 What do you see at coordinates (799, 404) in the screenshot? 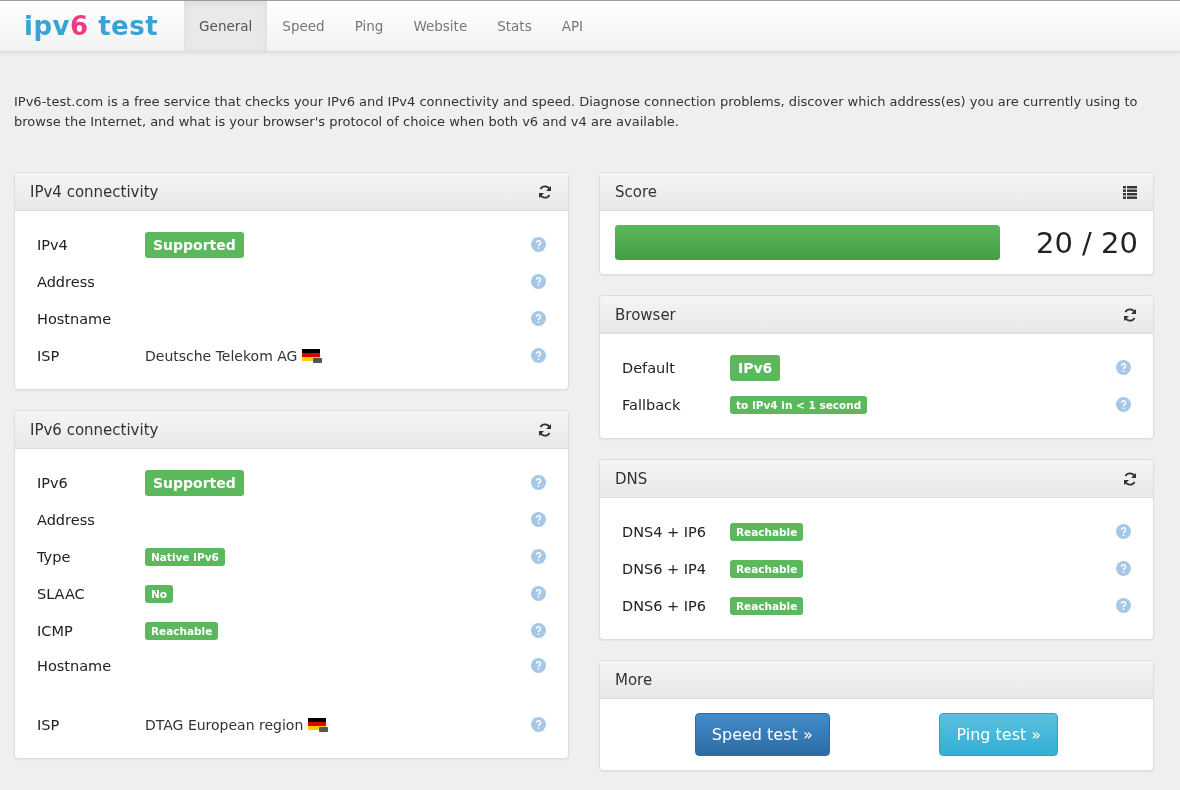
I see `status-badge: to IPv4 in < 1 second` at bounding box center [799, 404].